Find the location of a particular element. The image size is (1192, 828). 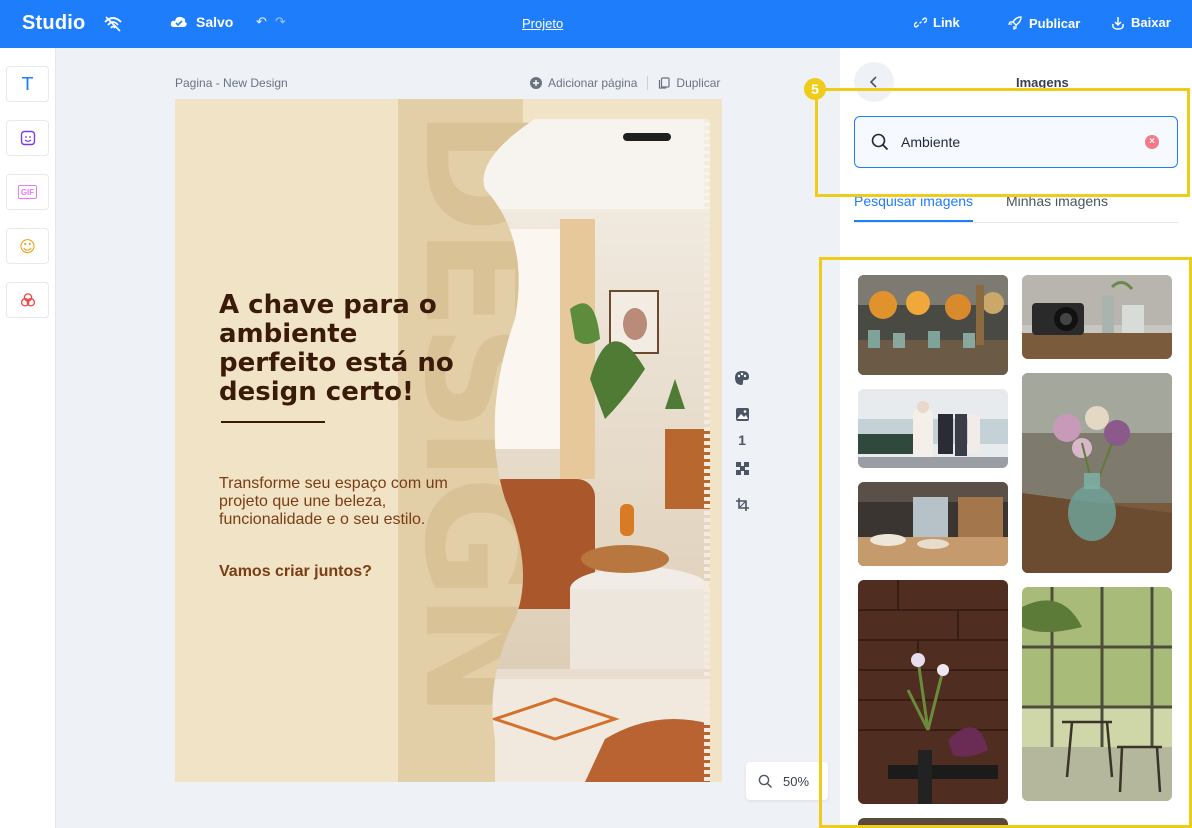

download-icon is located at coordinates (1118, 23).